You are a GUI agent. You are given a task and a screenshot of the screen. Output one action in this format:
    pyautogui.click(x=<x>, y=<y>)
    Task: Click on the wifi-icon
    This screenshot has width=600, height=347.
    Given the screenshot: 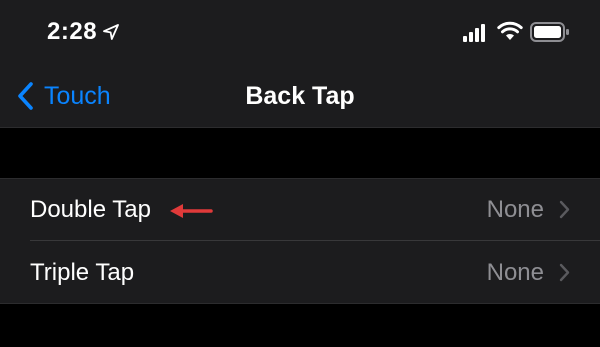 What is the action you would take?
    pyautogui.click(x=510, y=30)
    